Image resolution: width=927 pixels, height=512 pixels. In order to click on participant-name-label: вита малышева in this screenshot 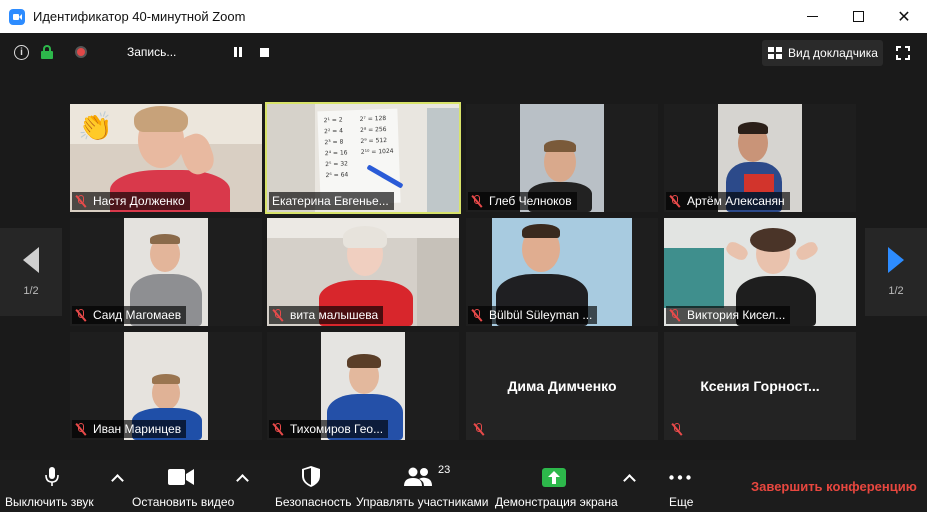, I will do `click(326, 315)`.